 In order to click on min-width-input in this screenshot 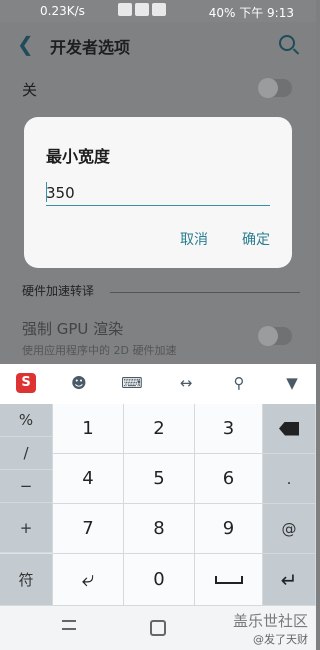, I will do `click(158, 193)`.